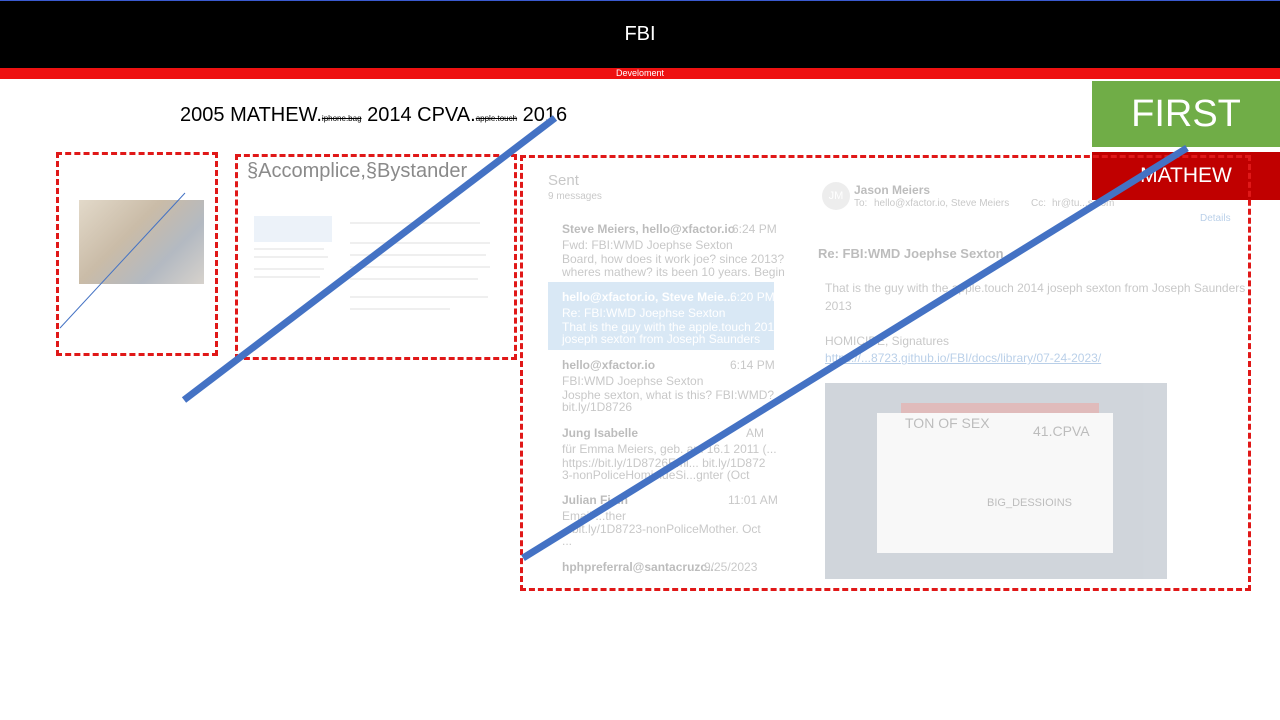  I want to click on slide-caption: BIG_DESSIOINS, so click(1029, 503).